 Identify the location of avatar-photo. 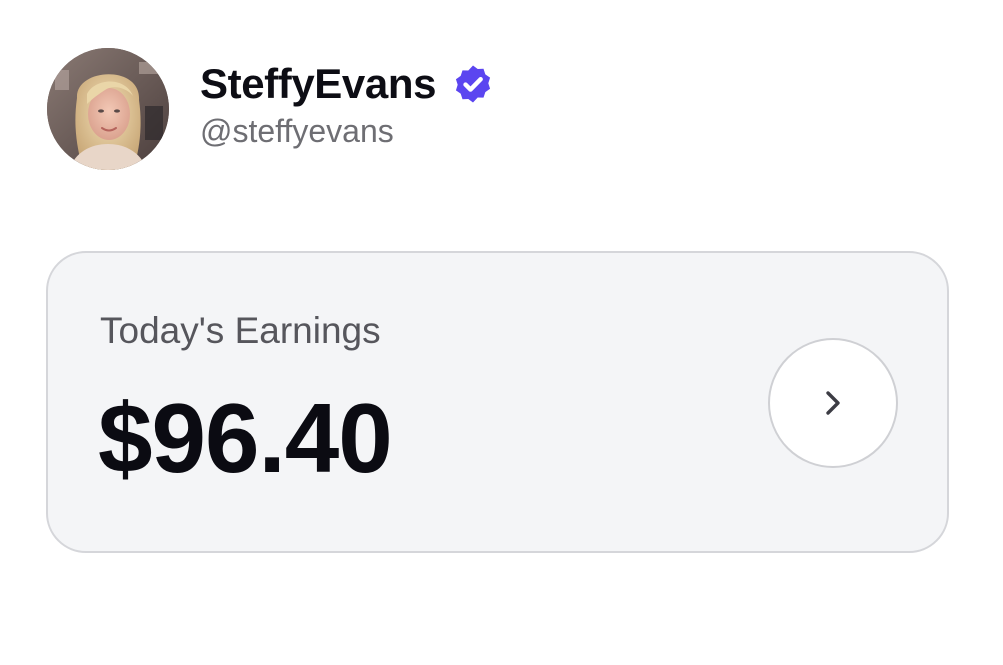
(108, 109).